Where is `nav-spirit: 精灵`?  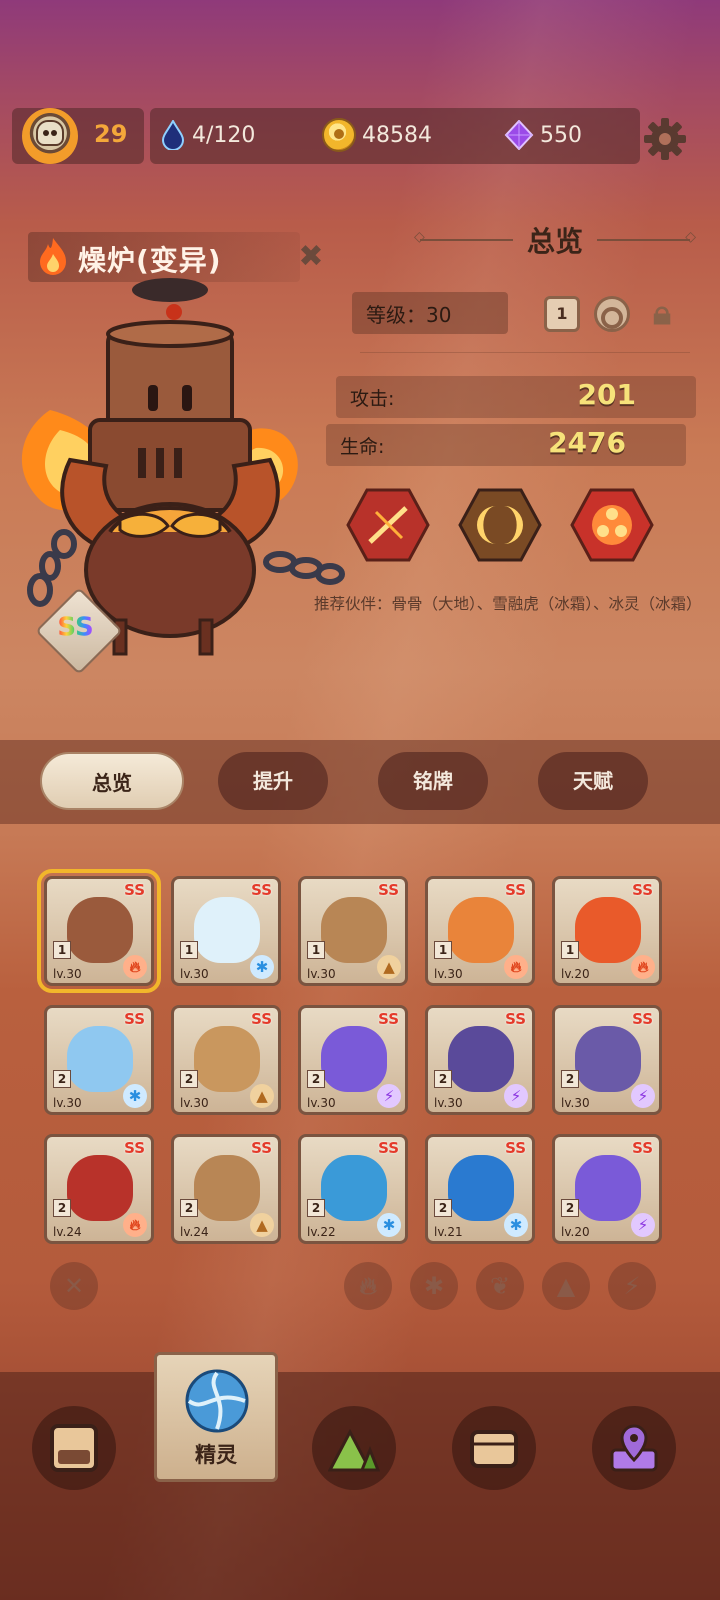
nav-spirit: 精灵 is located at coordinates (216, 1417).